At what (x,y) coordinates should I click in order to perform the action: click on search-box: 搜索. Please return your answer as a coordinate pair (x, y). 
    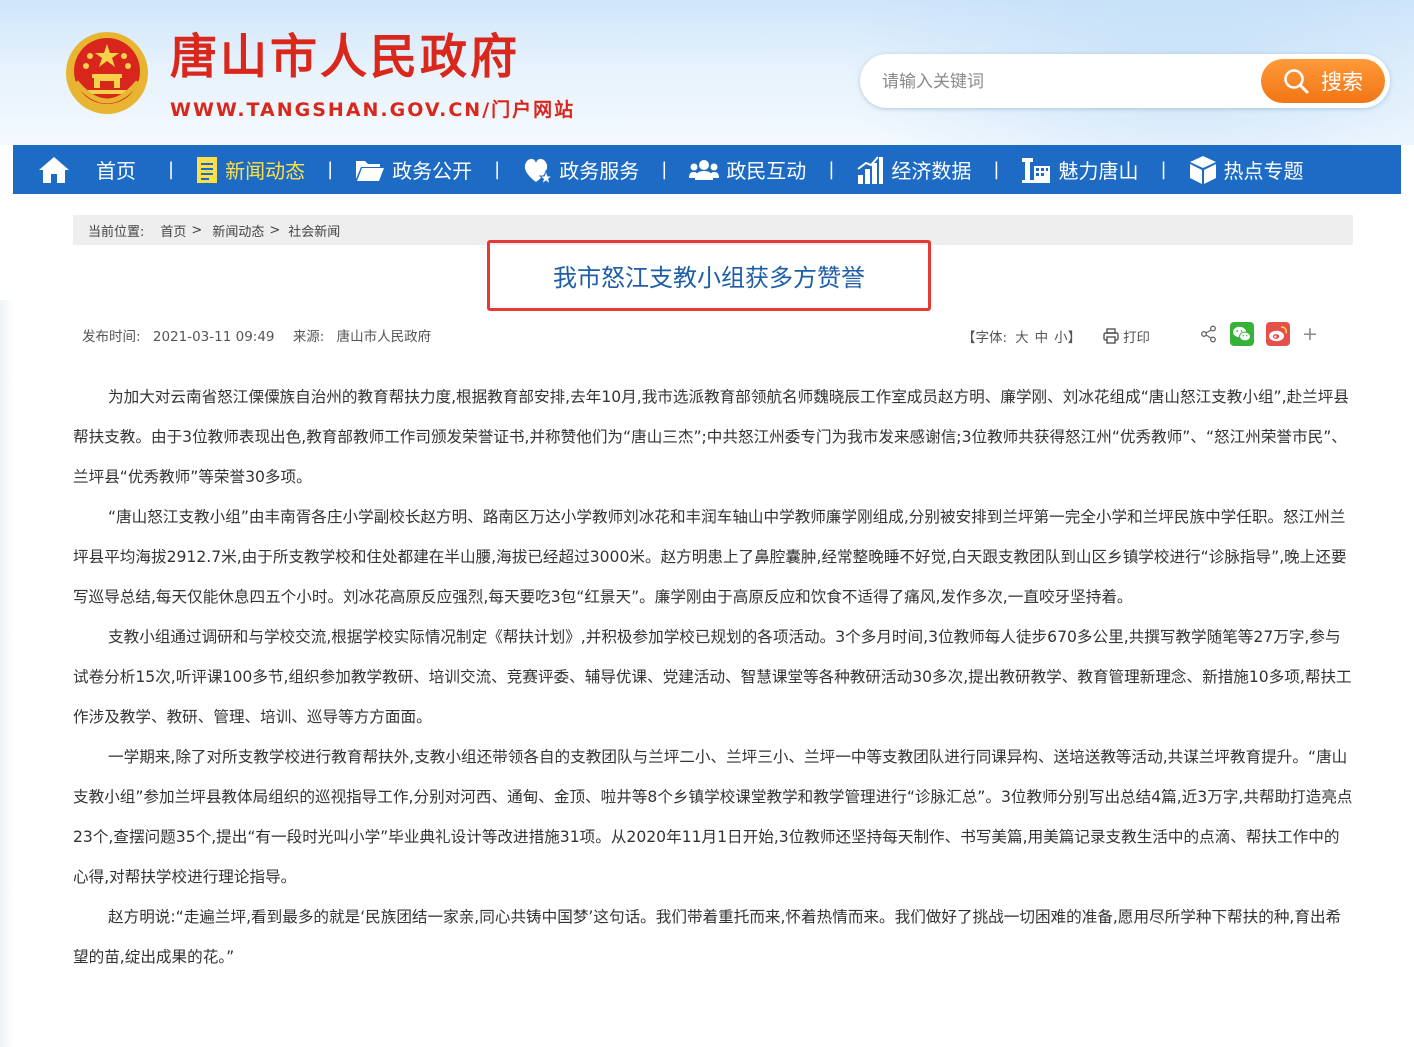
    Looking at the image, I should click on (1125, 81).